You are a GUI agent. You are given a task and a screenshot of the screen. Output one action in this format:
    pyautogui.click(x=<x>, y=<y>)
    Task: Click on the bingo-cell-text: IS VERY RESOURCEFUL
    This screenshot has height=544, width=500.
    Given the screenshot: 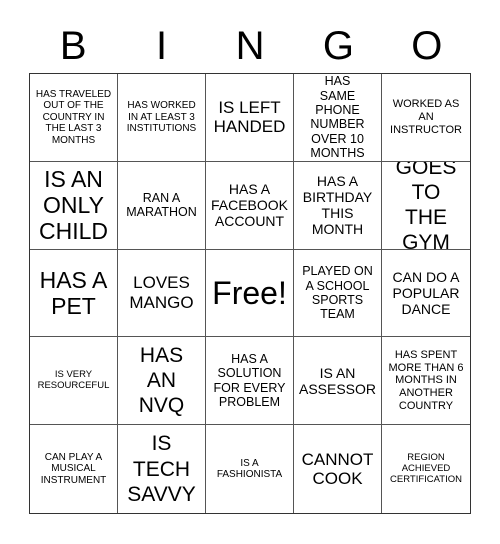 What is the action you would take?
    pyautogui.click(x=73, y=379)
    